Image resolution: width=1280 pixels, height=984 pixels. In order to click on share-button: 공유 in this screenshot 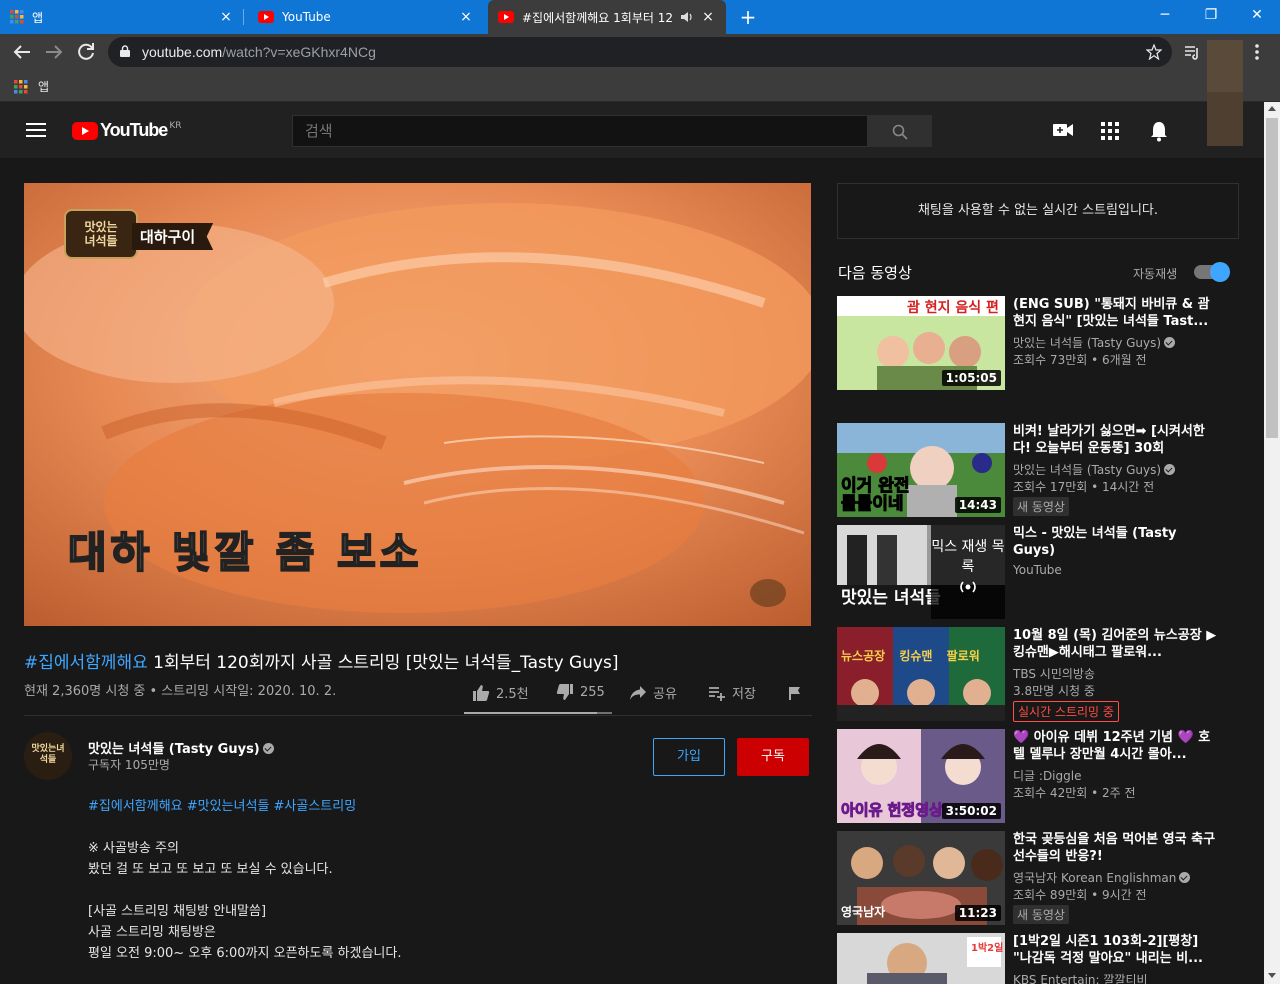, I will do `click(653, 692)`.